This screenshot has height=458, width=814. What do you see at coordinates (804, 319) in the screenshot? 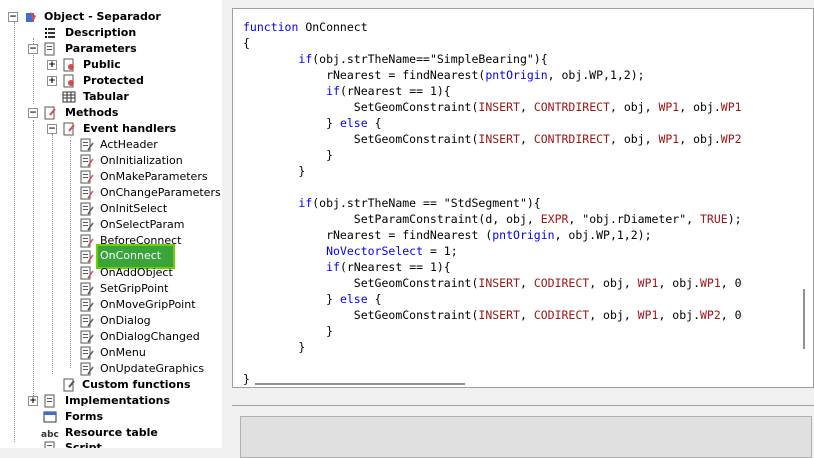
I see `vertical-scrollbar` at bounding box center [804, 319].